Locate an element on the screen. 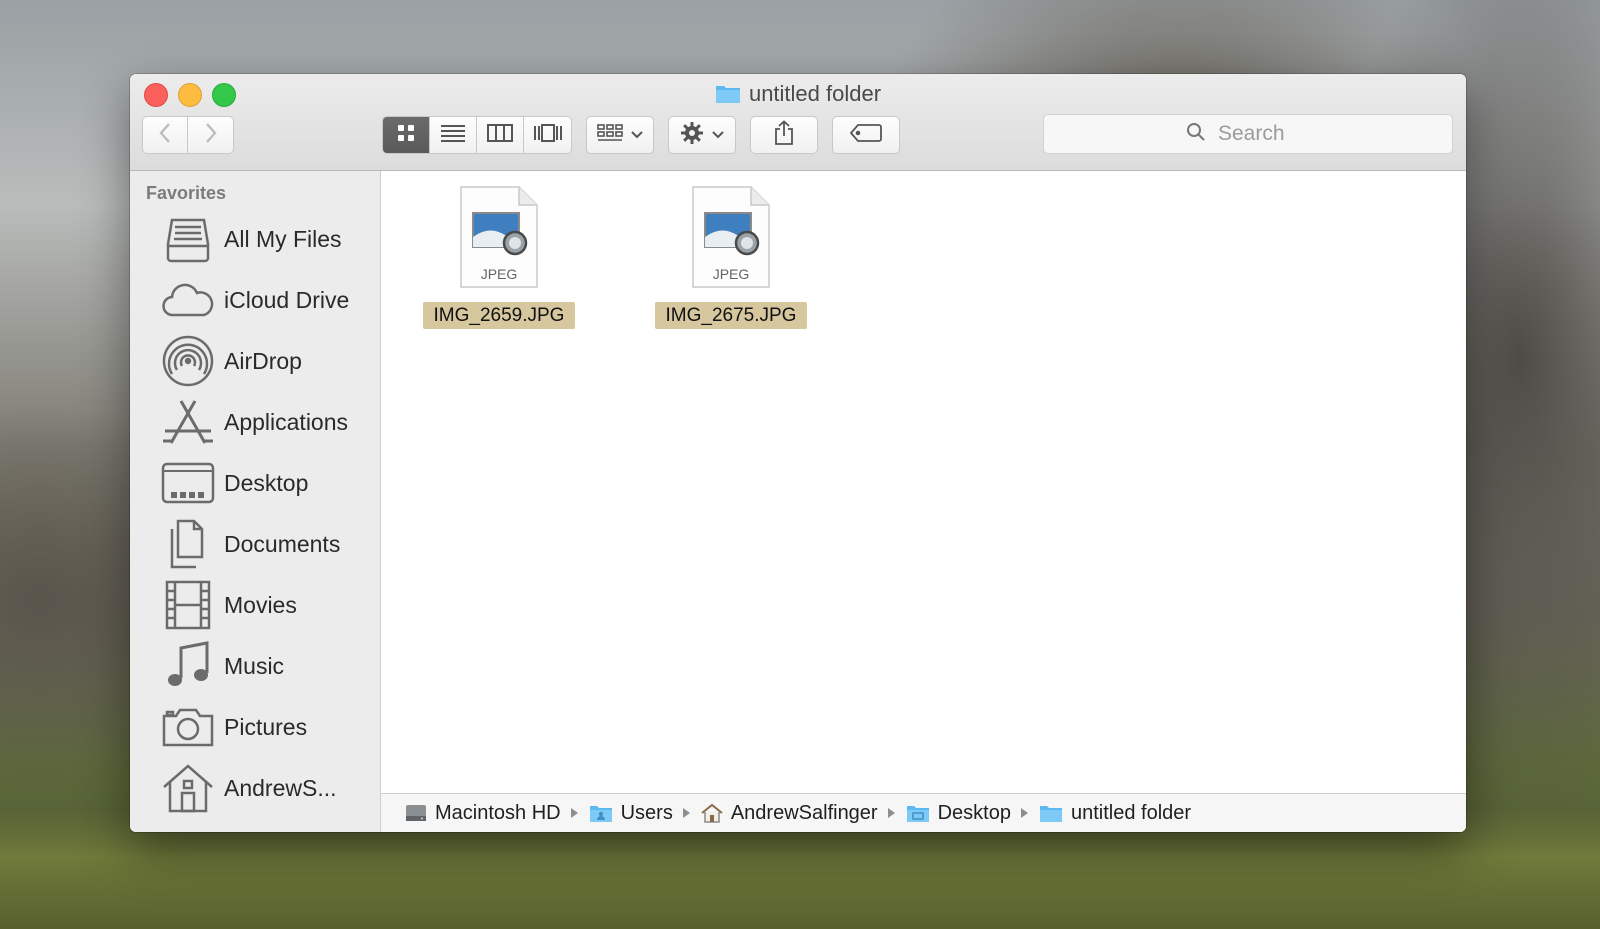  column-view-button is located at coordinates (500, 135).